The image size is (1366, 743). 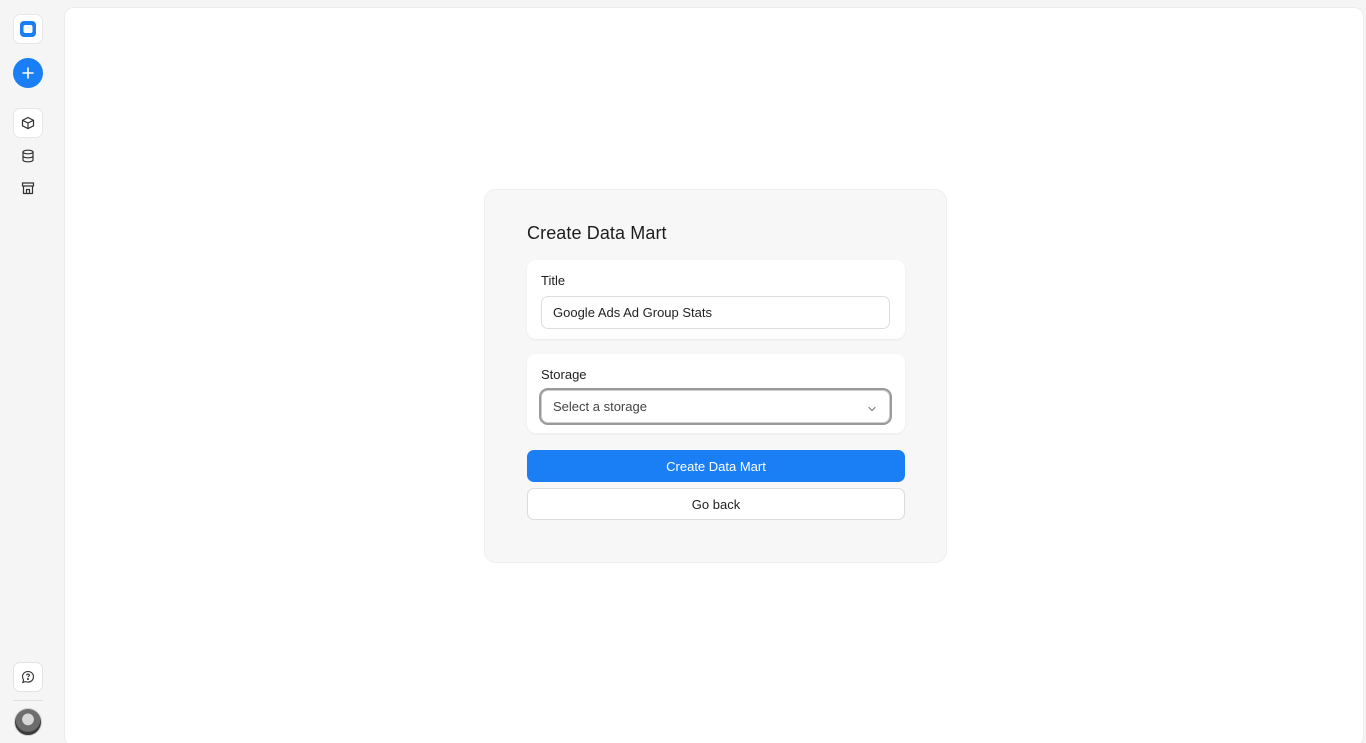 I want to click on storage-select: Select a storage, so click(x=715, y=406).